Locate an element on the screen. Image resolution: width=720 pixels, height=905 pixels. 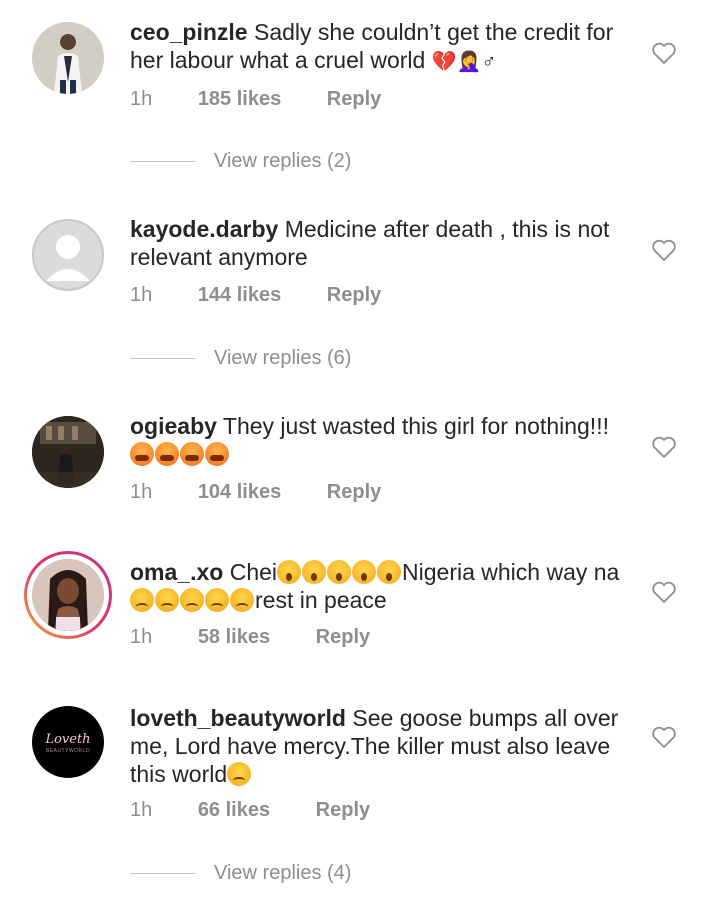
likes-count: 104 likes is located at coordinates (239, 492).